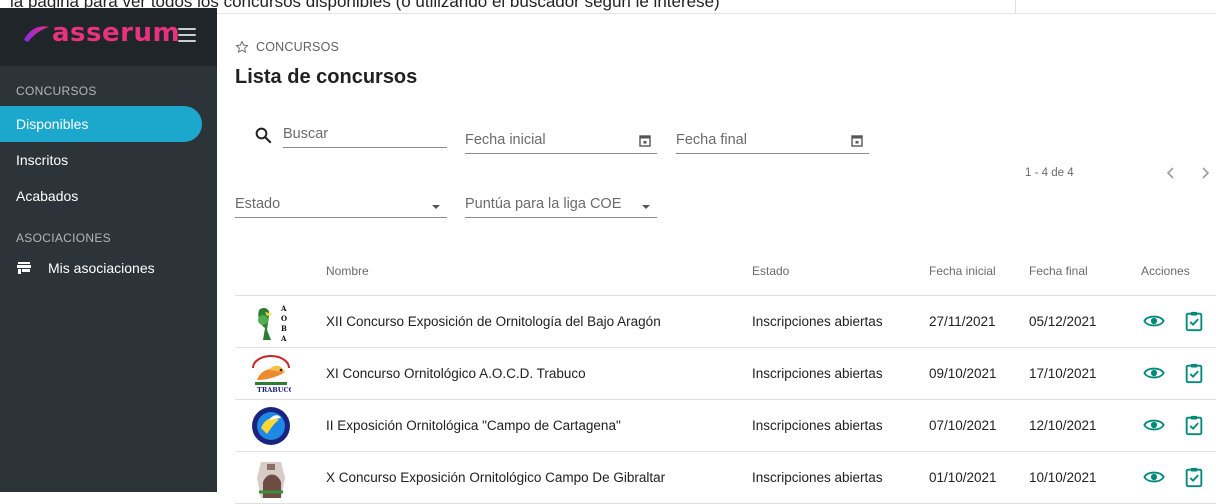  I want to click on section-title-concursos: CONCURSOS, so click(56, 91).